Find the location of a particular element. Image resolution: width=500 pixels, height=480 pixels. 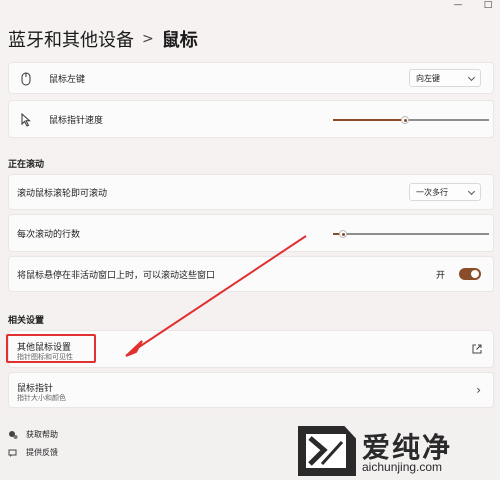

watermark-url: aichunjing.com is located at coordinates (402, 467).